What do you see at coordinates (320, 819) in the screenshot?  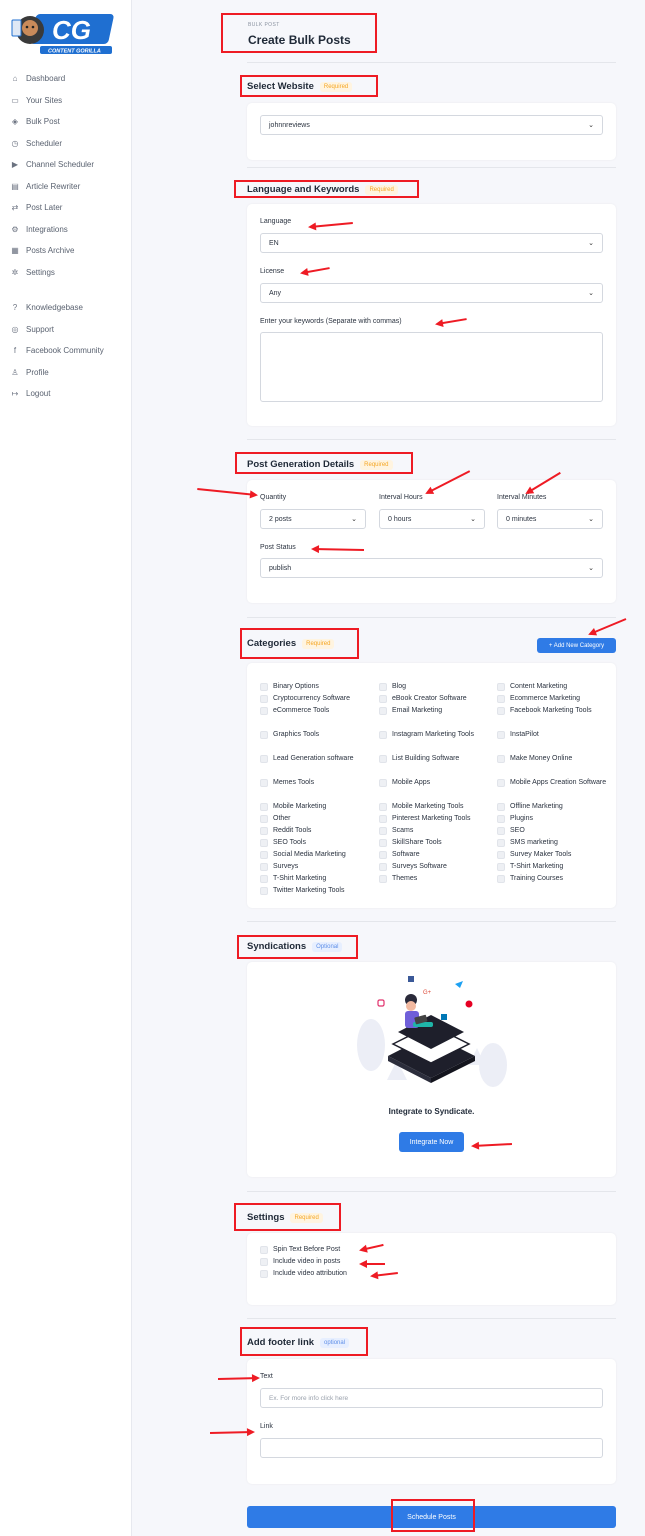 I see `category-option: Other` at bounding box center [320, 819].